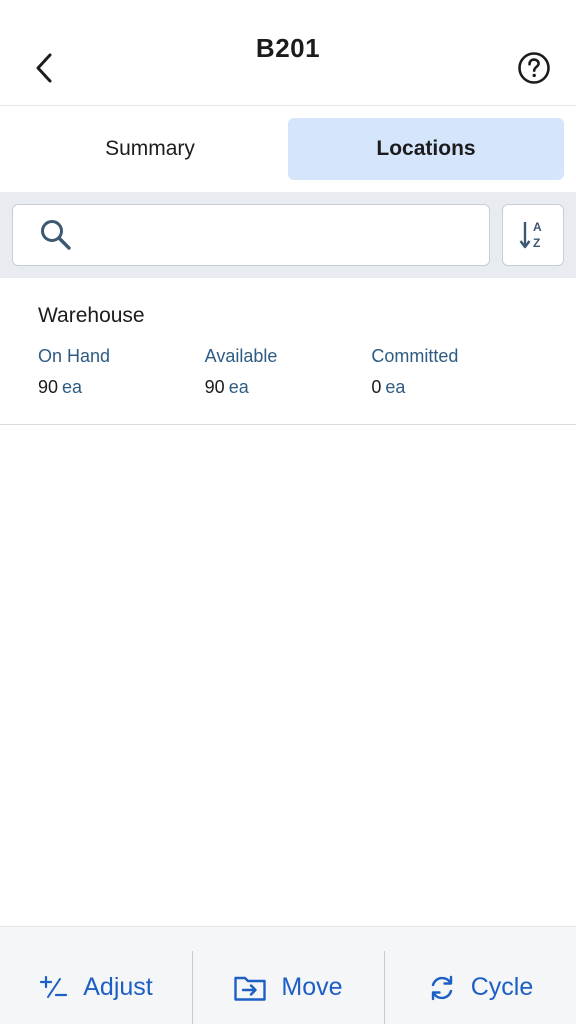  I want to click on committed-value: 0 ea, so click(454, 387).